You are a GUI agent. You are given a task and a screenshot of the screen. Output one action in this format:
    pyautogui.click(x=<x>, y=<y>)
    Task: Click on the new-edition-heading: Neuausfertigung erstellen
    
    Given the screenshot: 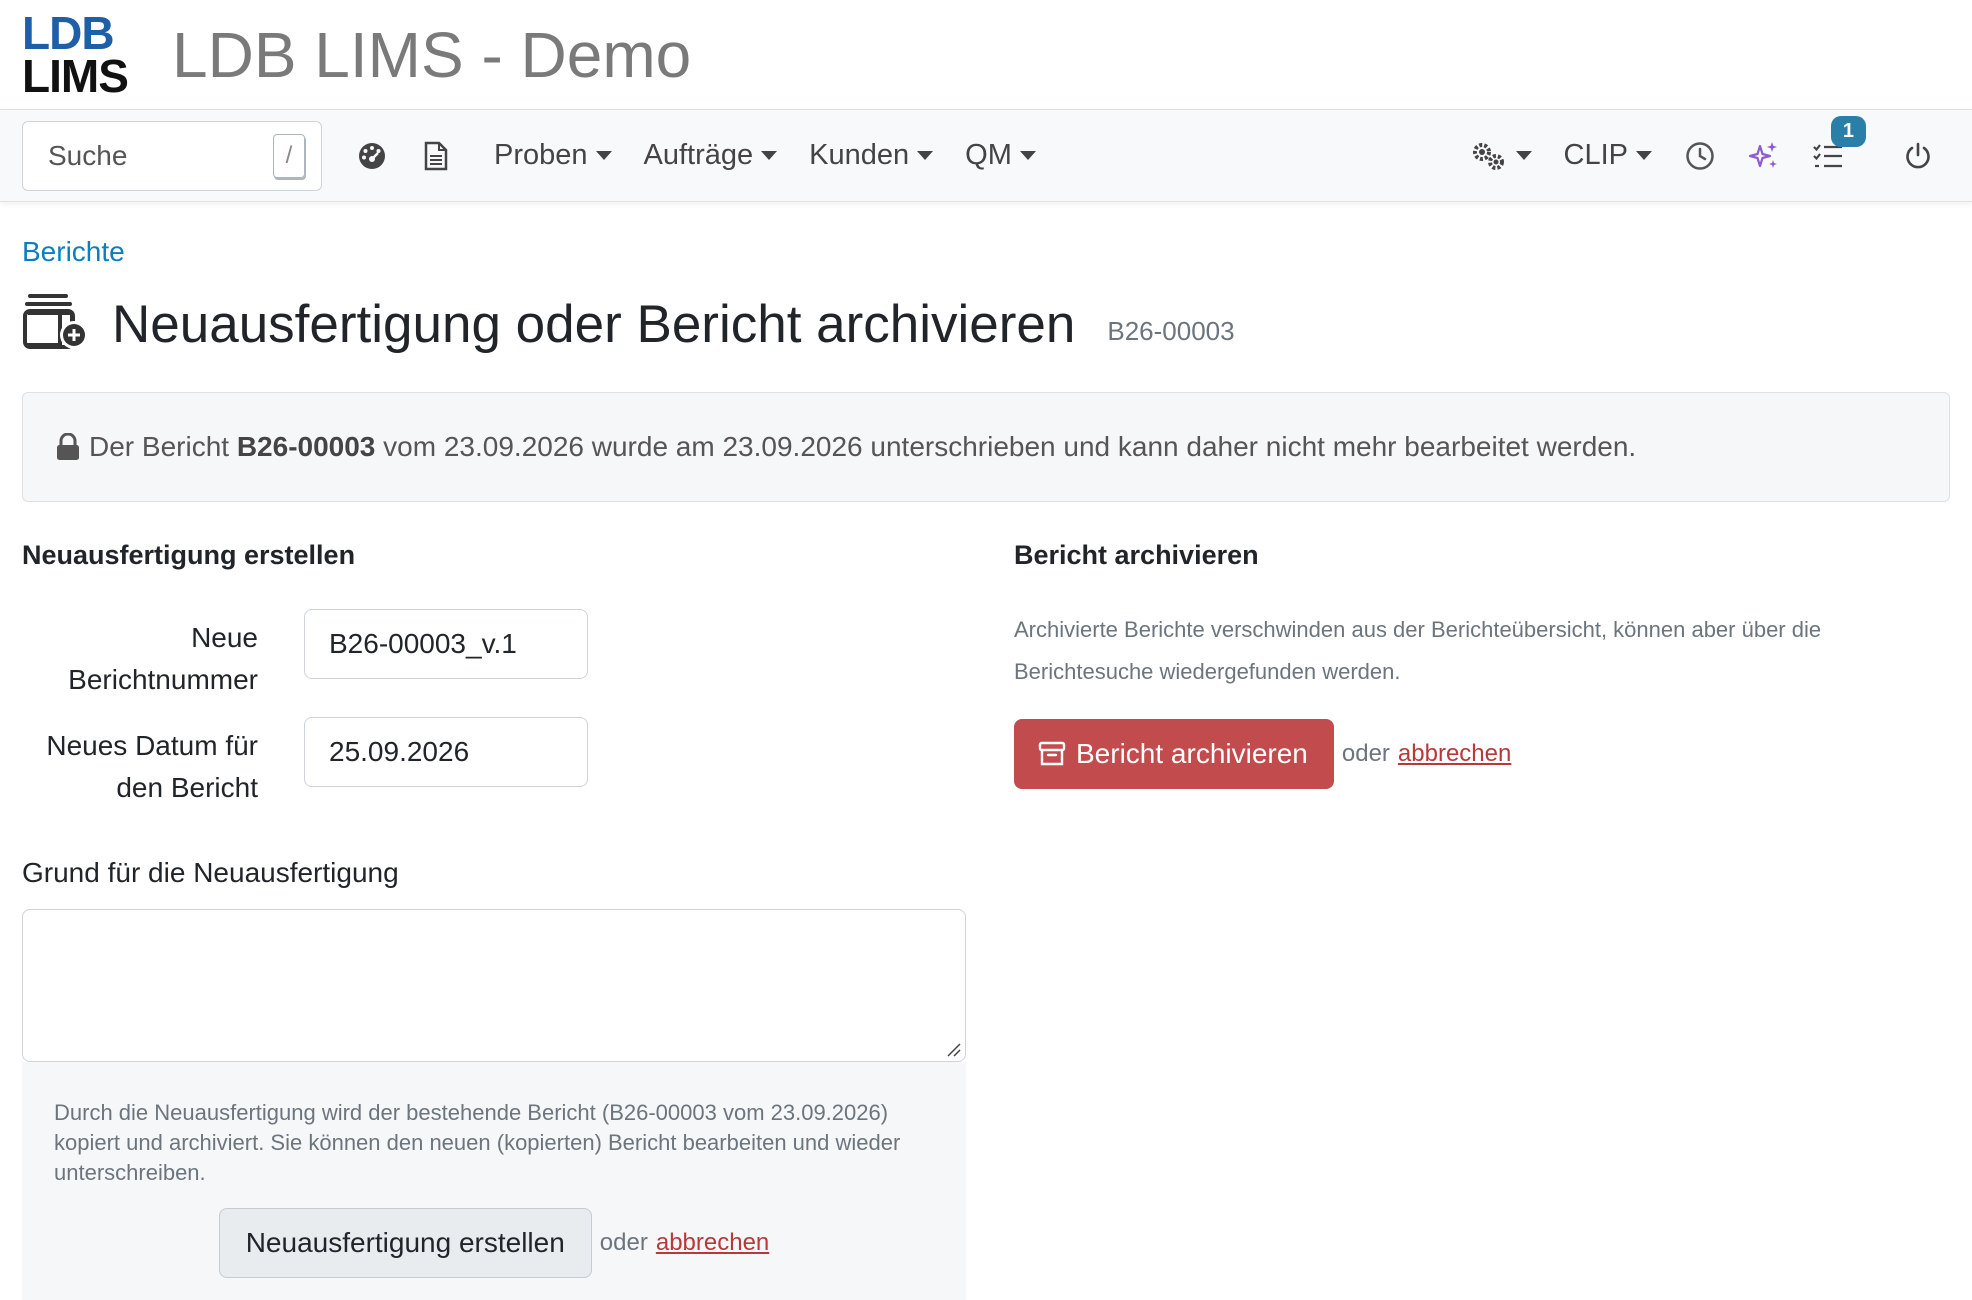 What is the action you would take?
    pyautogui.click(x=189, y=555)
    